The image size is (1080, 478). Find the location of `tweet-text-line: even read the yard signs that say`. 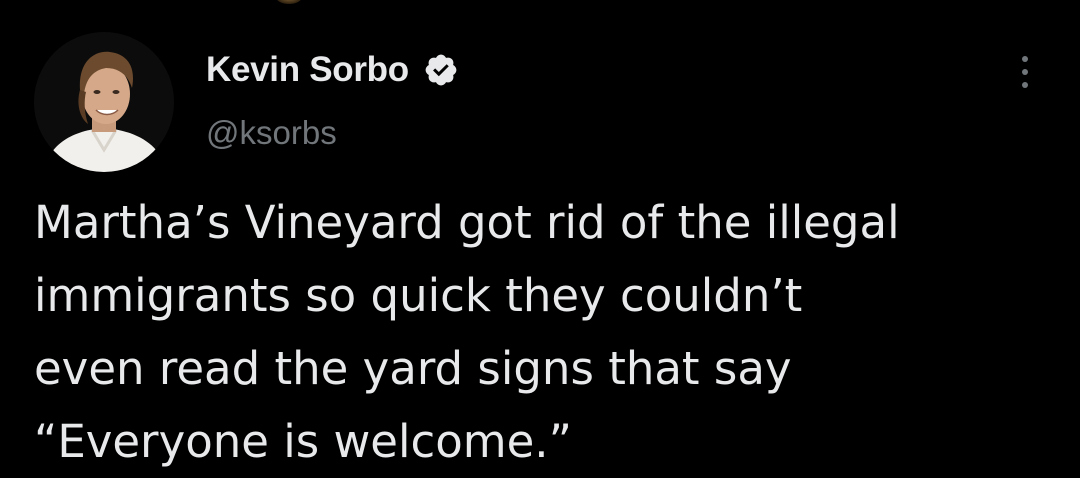

tweet-text-line: even read the yard signs that say is located at coordinates (413, 368).